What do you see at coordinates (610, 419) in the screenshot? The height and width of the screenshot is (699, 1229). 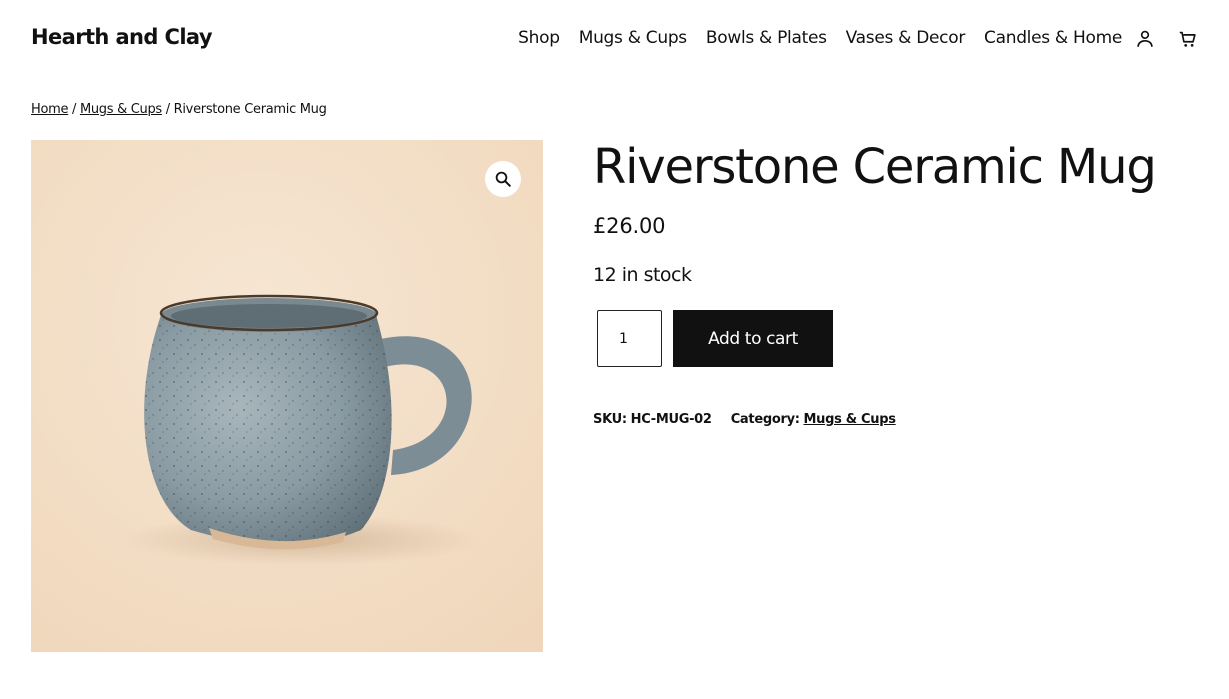 I see `sku-label: SKU:` at bounding box center [610, 419].